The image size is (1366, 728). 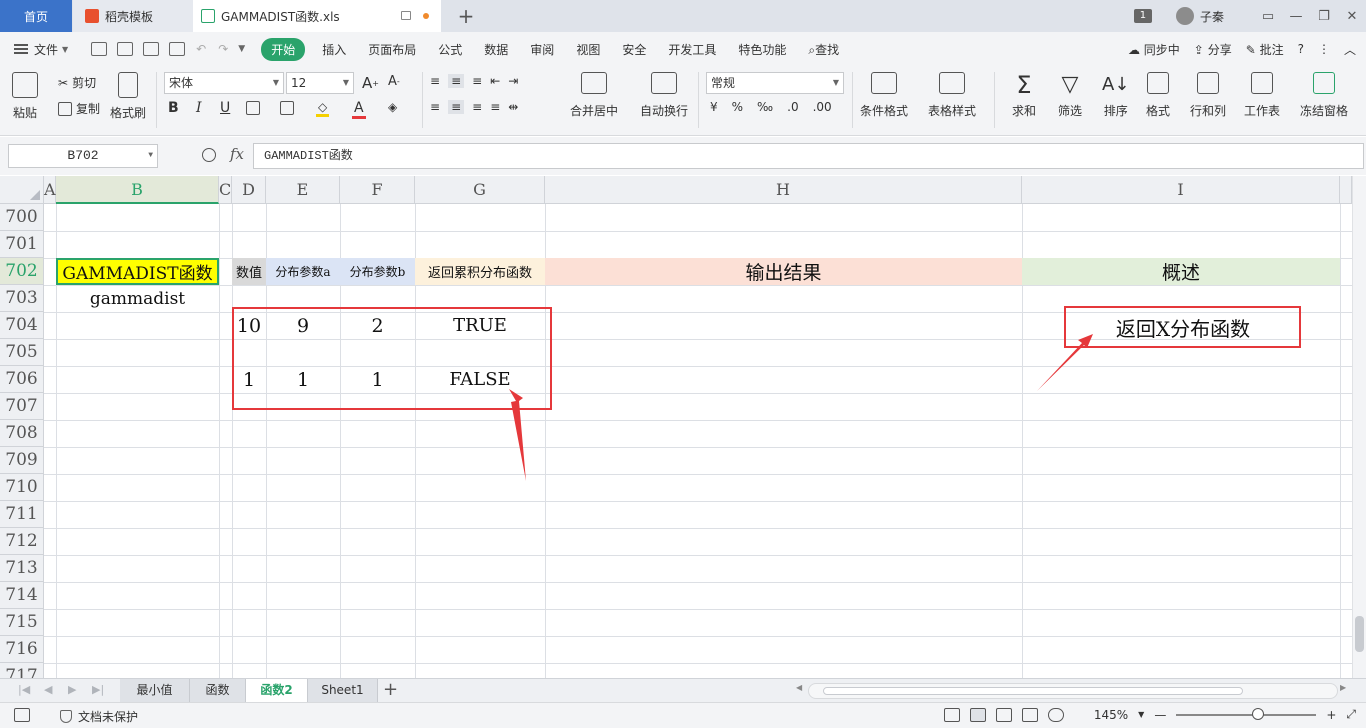 I want to click on currency-icon: ¥, so click(x=714, y=107).